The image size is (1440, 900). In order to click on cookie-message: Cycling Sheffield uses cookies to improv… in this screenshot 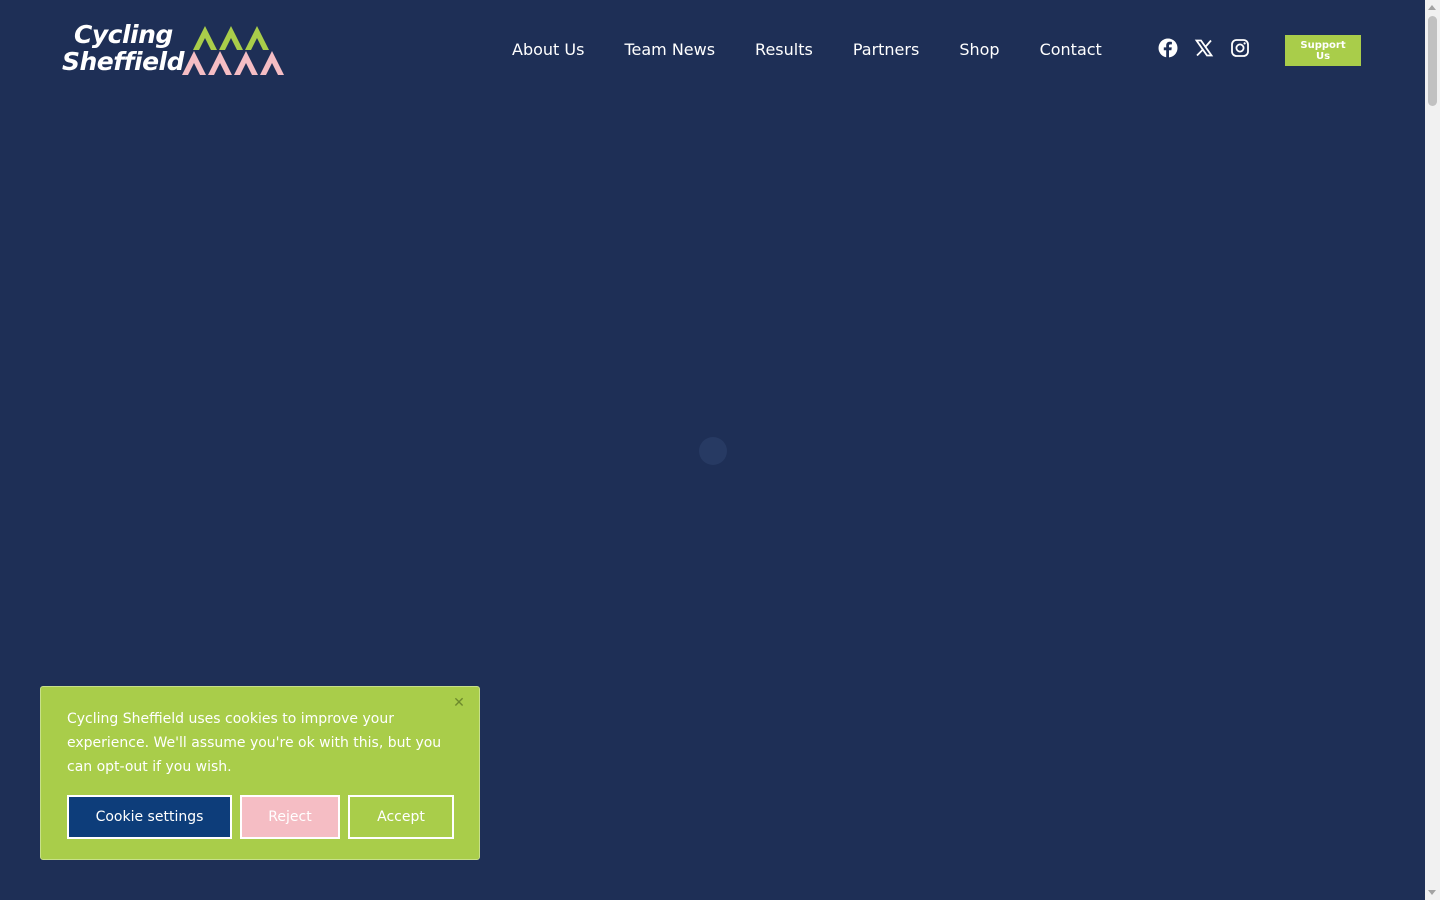, I will do `click(254, 743)`.